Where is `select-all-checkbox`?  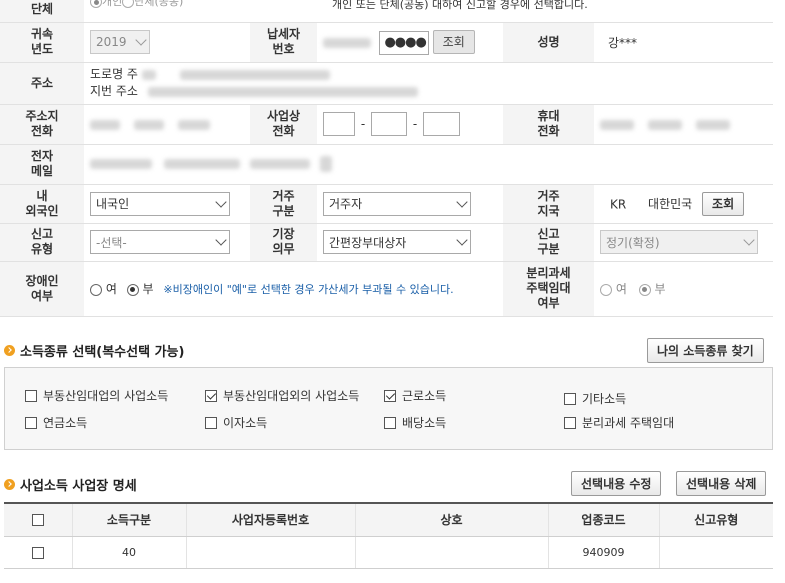
select-all-checkbox is located at coordinates (37, 520).